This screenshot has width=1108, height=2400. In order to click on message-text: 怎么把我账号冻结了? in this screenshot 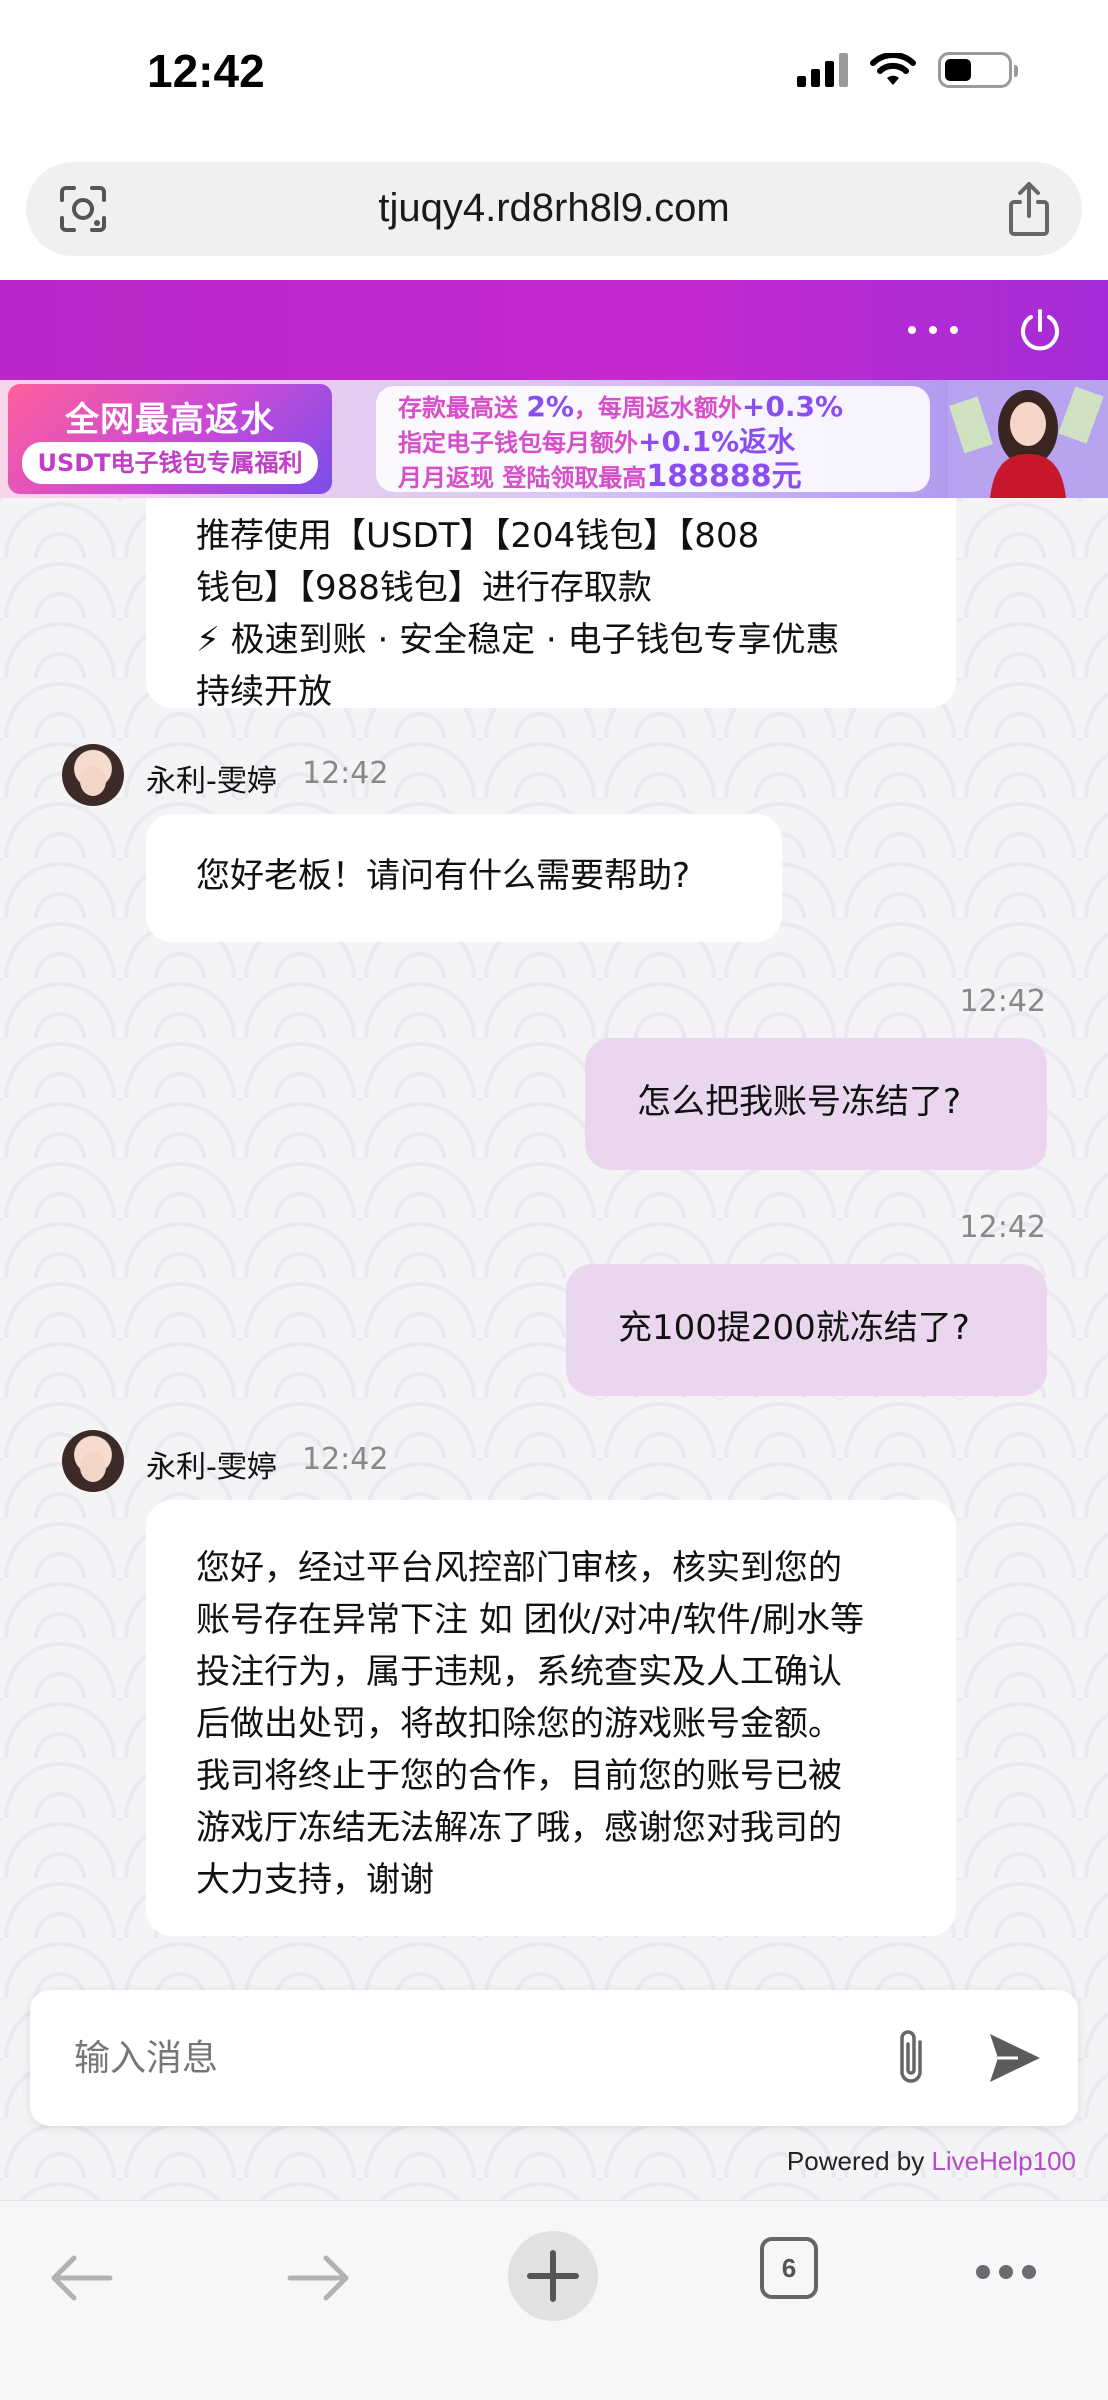, I will do `click(799, 1102)`.